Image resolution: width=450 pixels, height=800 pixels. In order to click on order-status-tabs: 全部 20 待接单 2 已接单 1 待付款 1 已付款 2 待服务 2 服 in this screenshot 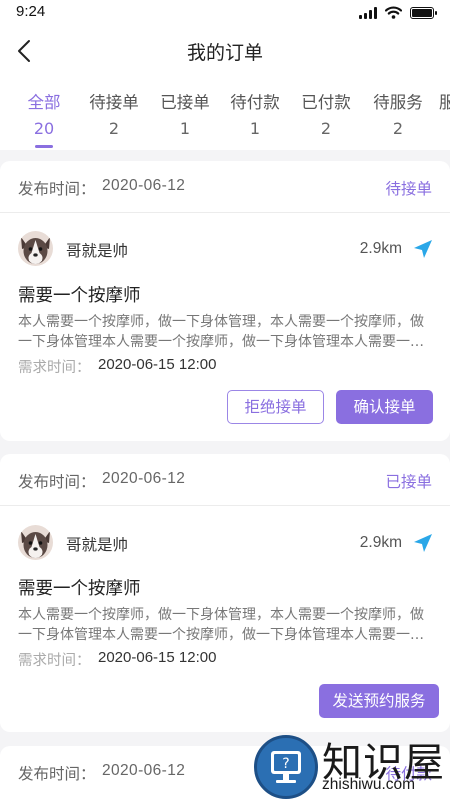, I will do `click(225, 113)`.